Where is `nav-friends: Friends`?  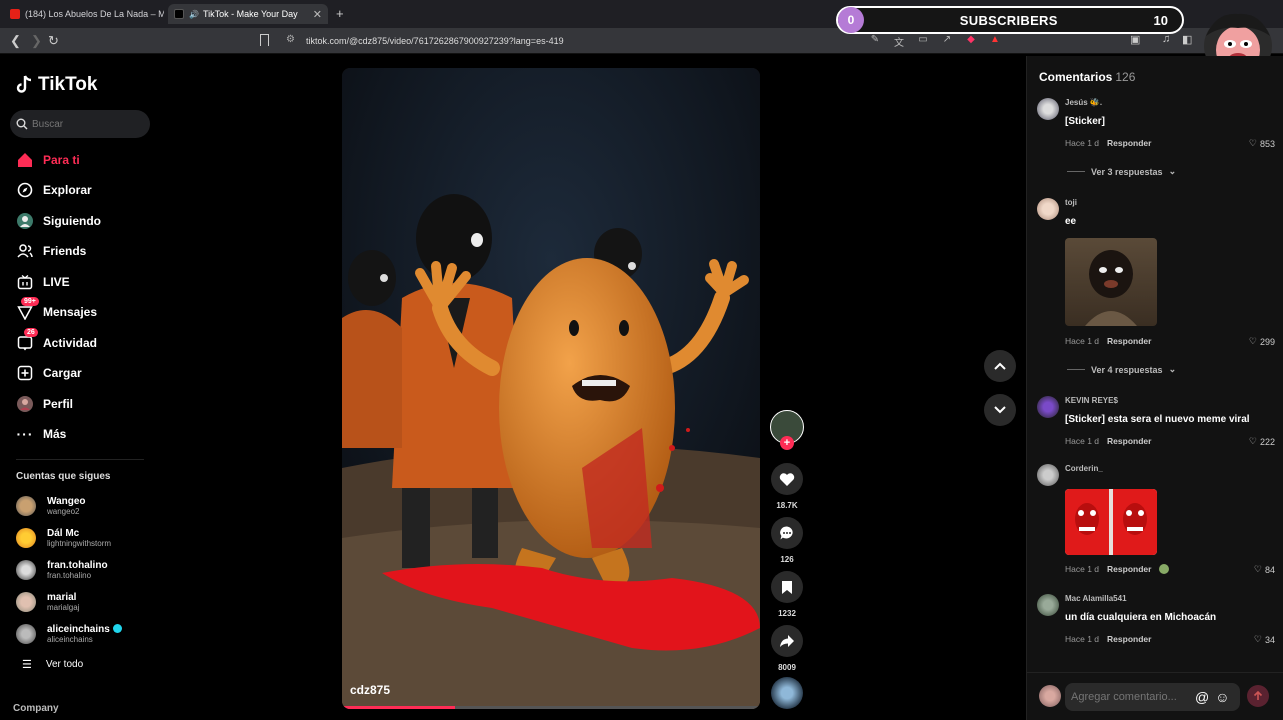
nav-friends: Friends is located at coordinates (51, 251).